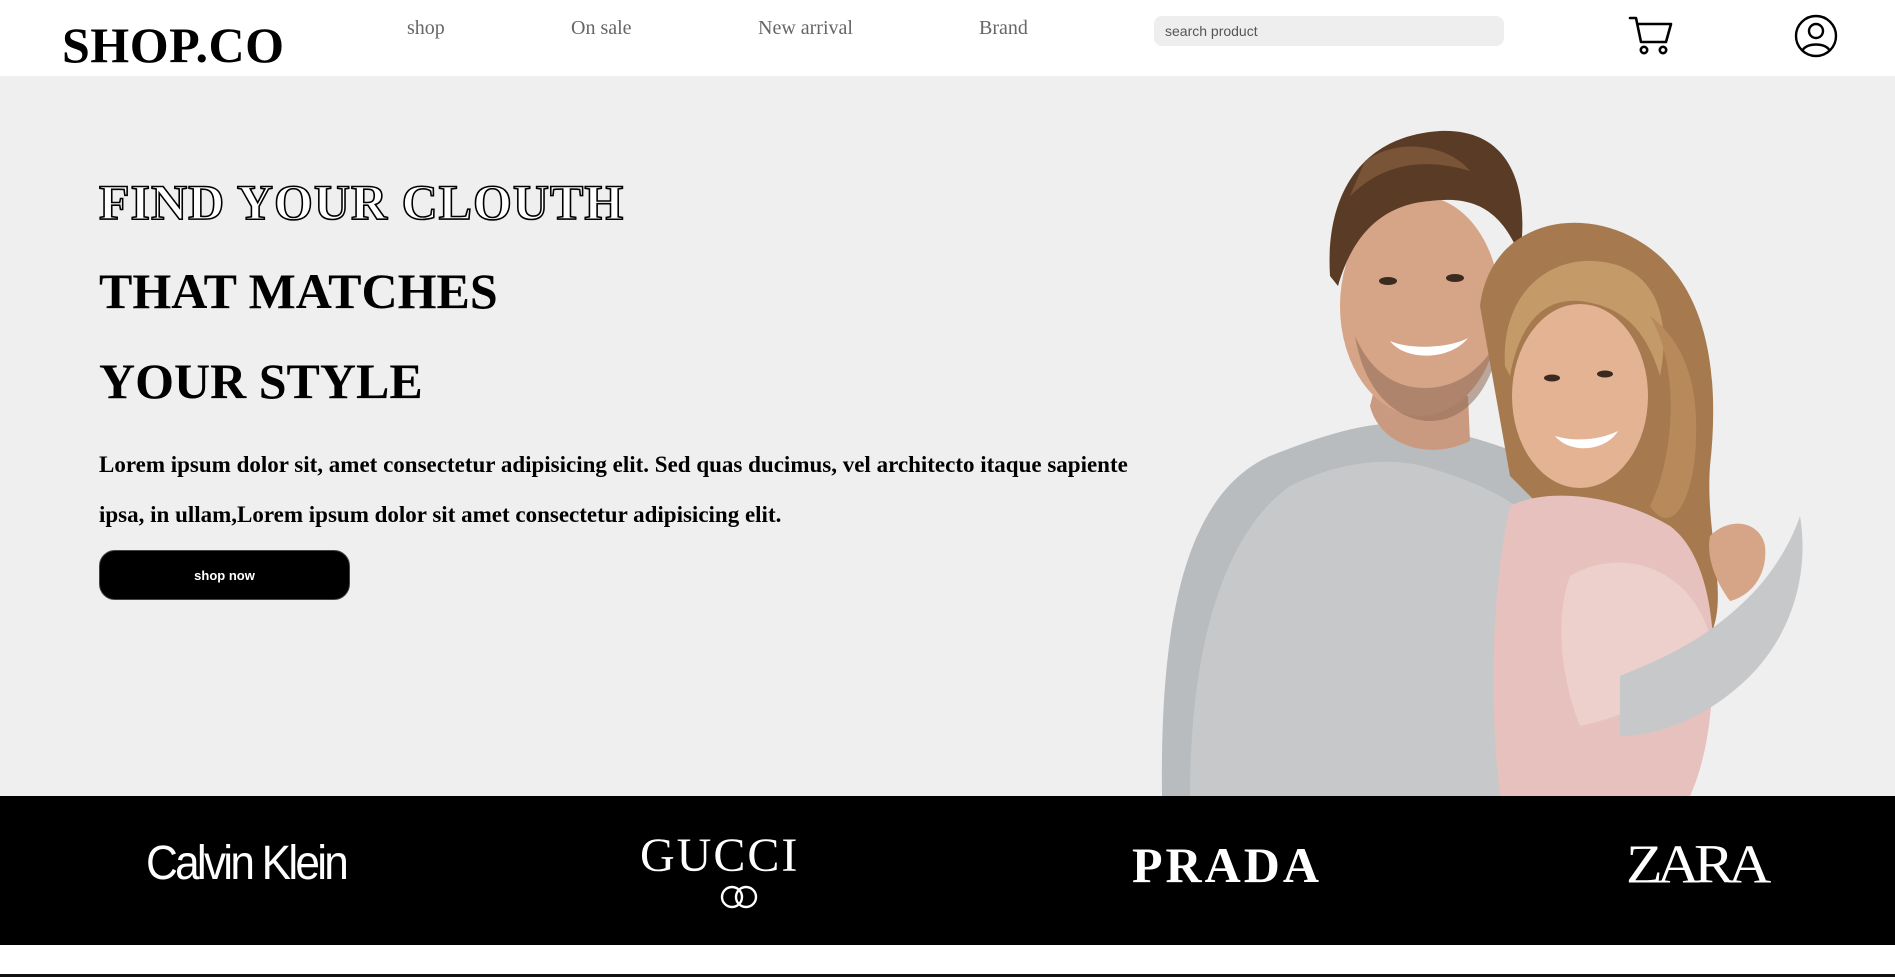 The width and height of the screenshot is (1895, 977). Describe the element at coordinates (173, 45) in the screenshot. I see `site-logo: SHOP.CO` at that location.